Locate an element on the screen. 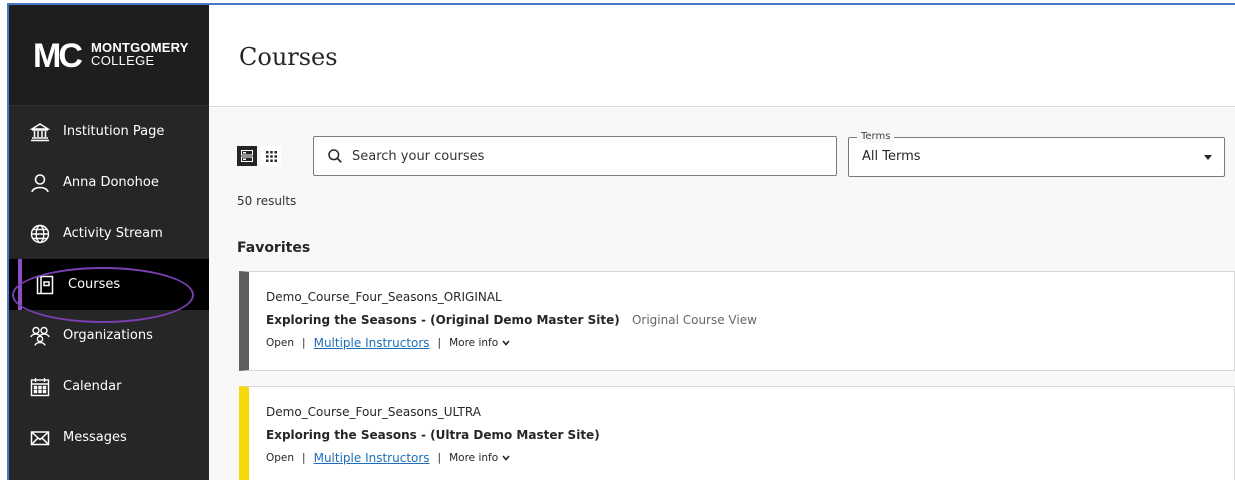 The image size is (1235, 480). sidebar-item-label: Institution Page is located at coordinates (114, 131).